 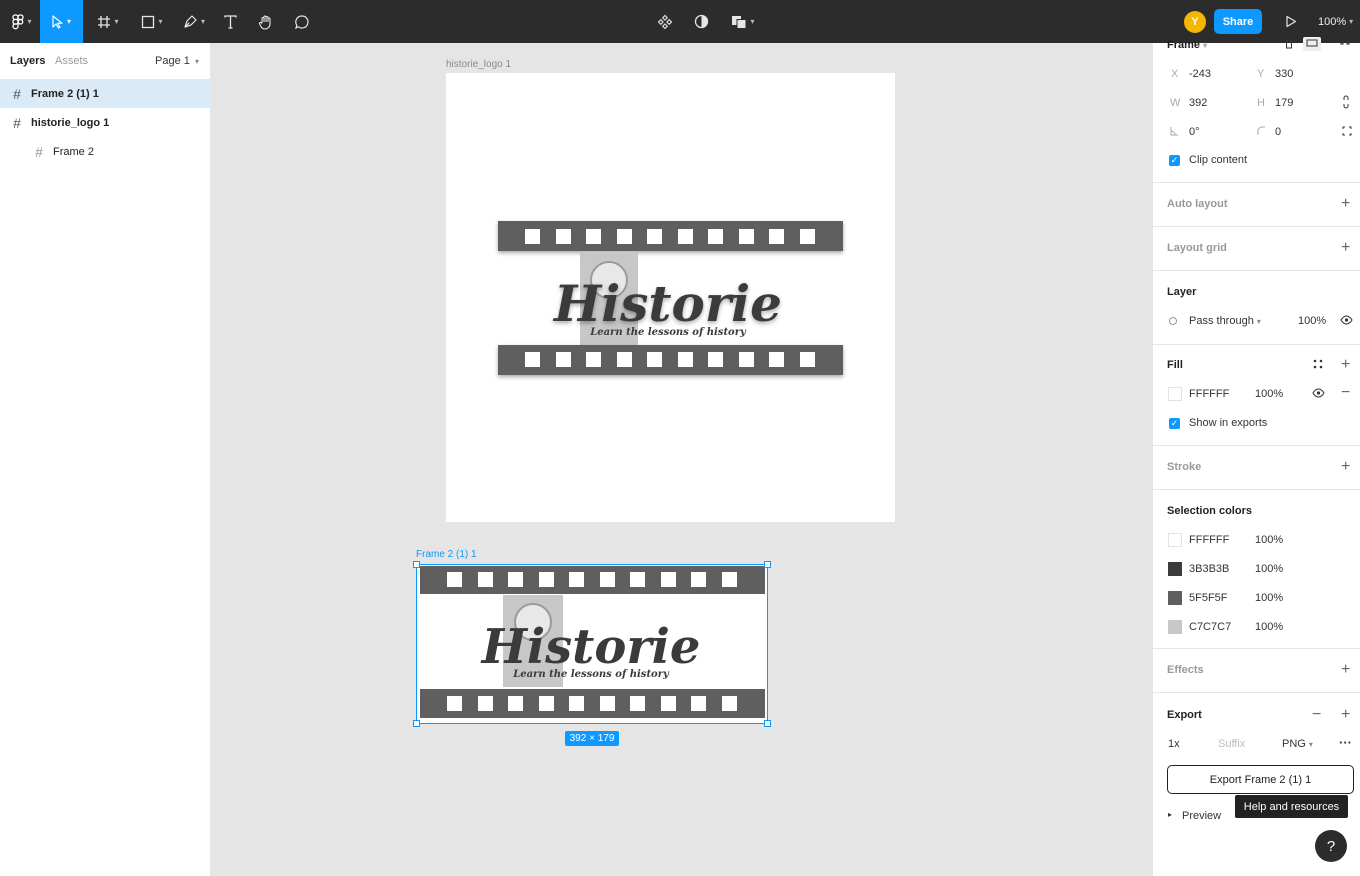 I want to click on export-suffix-placeholder: Suffix, so click(x=1232, y=744).